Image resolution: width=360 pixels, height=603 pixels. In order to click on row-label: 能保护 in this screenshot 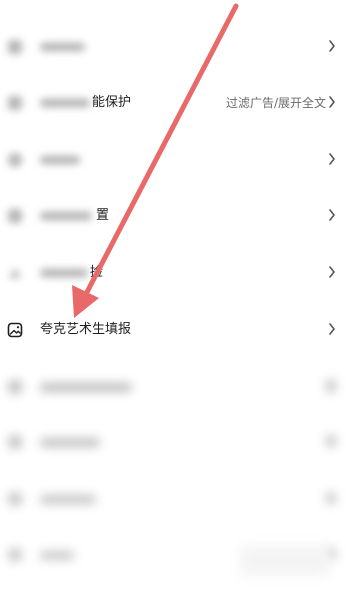, I will do `click(112, 102)`.